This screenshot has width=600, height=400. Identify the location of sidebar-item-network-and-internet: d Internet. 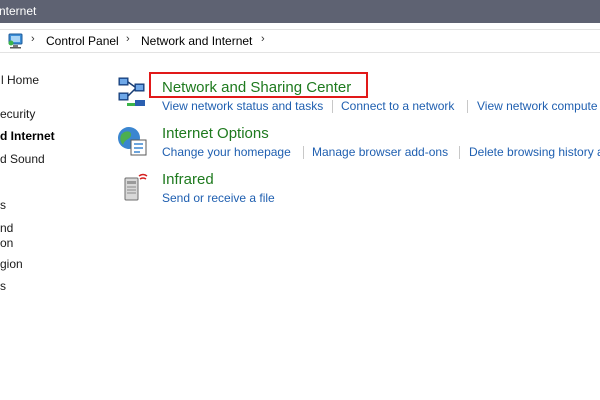
(27, 136).